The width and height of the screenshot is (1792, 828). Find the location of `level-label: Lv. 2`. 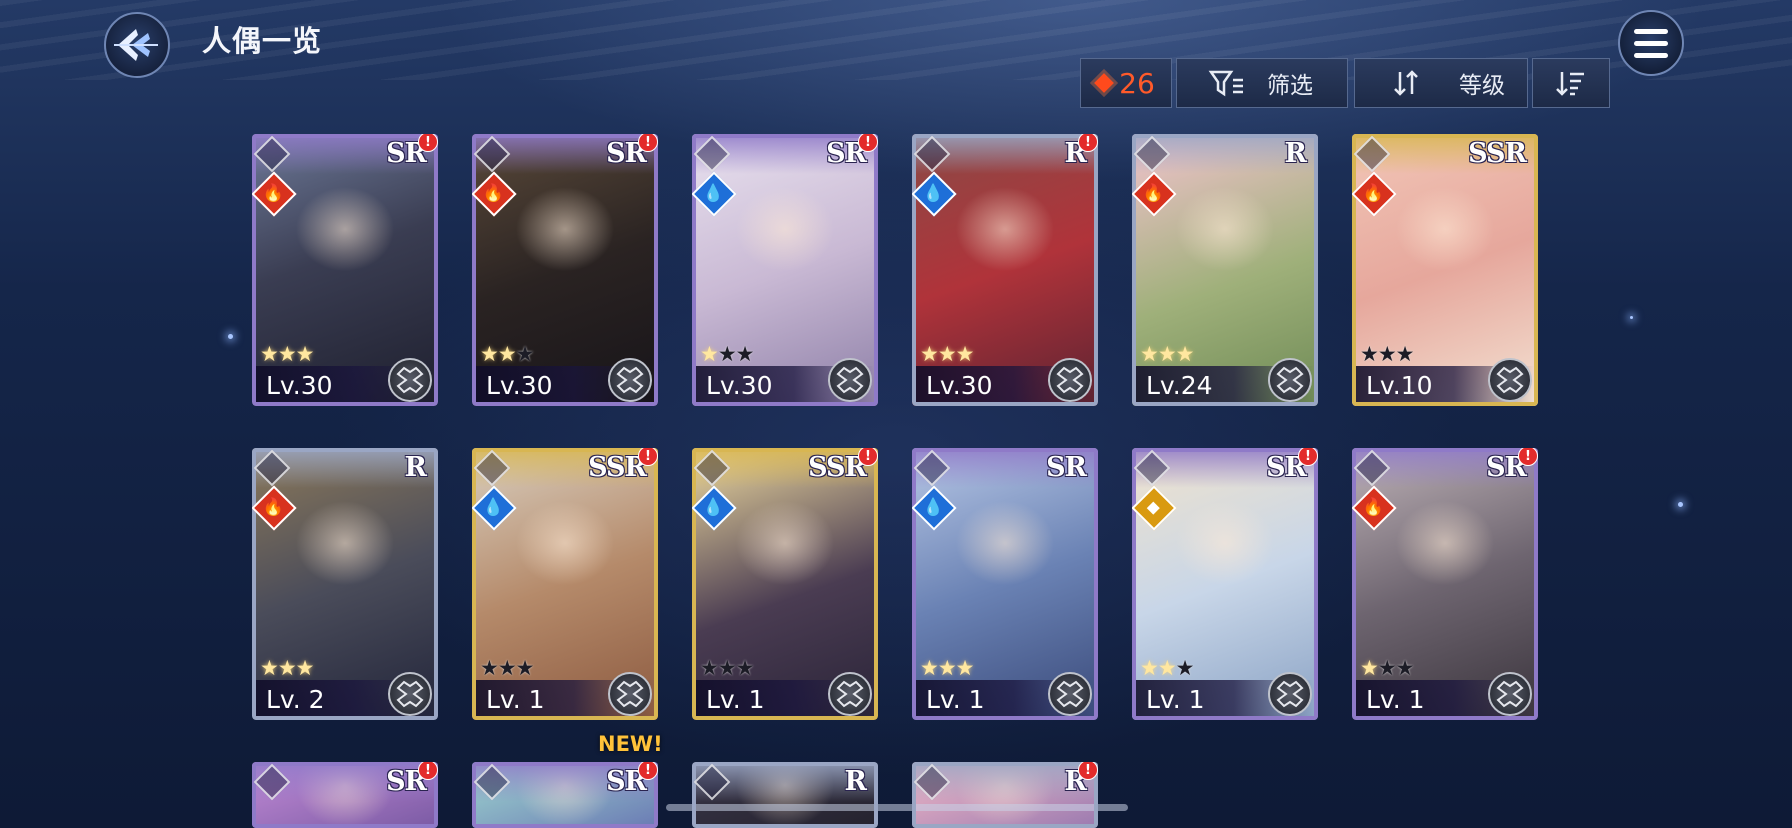

level-label: Lv. 2 is located at coordinates (295, 699).